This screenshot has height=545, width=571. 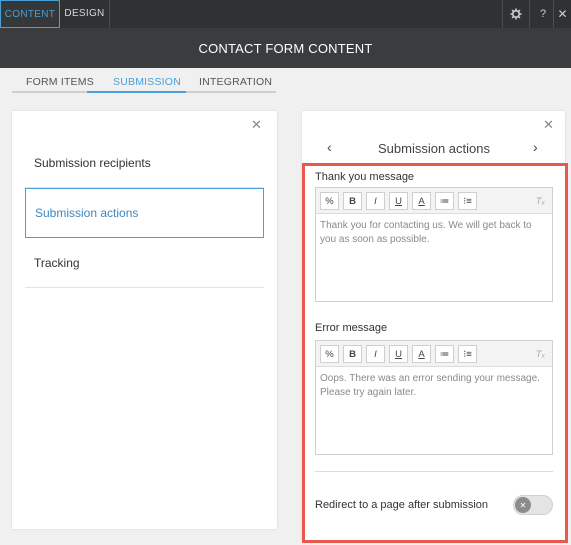 I want to click on chevron-right-icon: ›, so click(x=535, y=147).